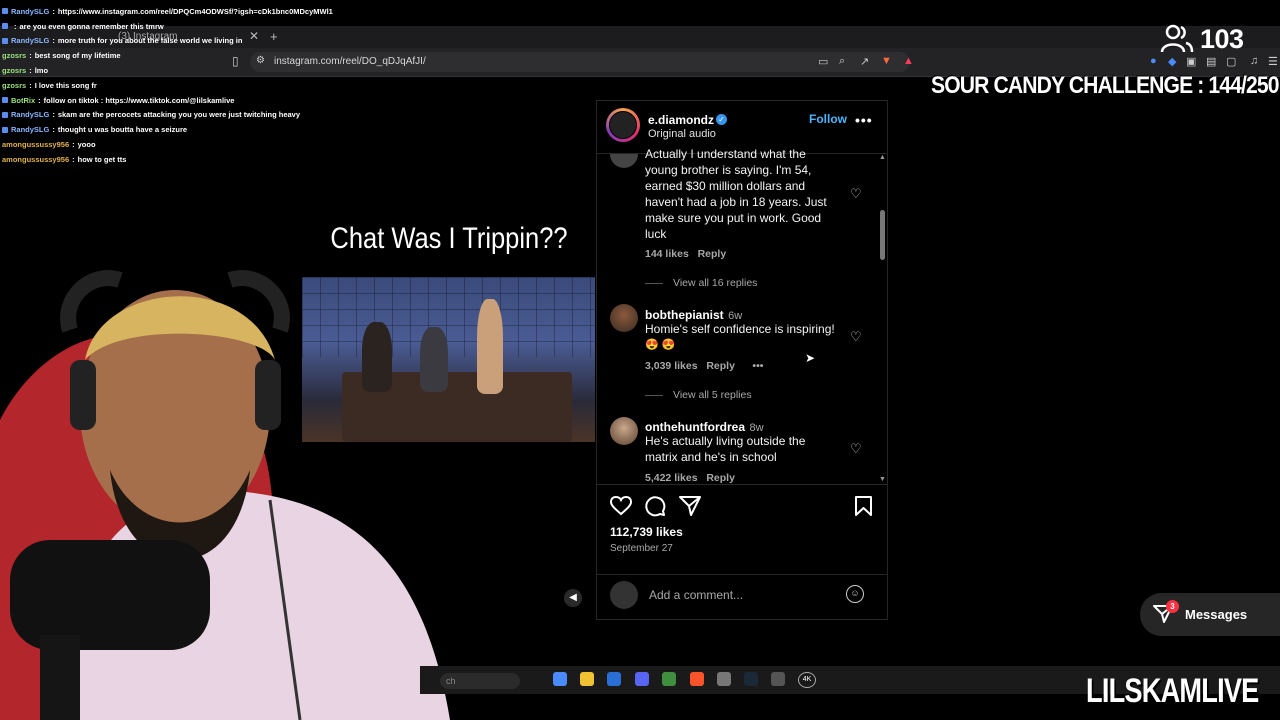  I want to click on like-icon, so click(621, 506).